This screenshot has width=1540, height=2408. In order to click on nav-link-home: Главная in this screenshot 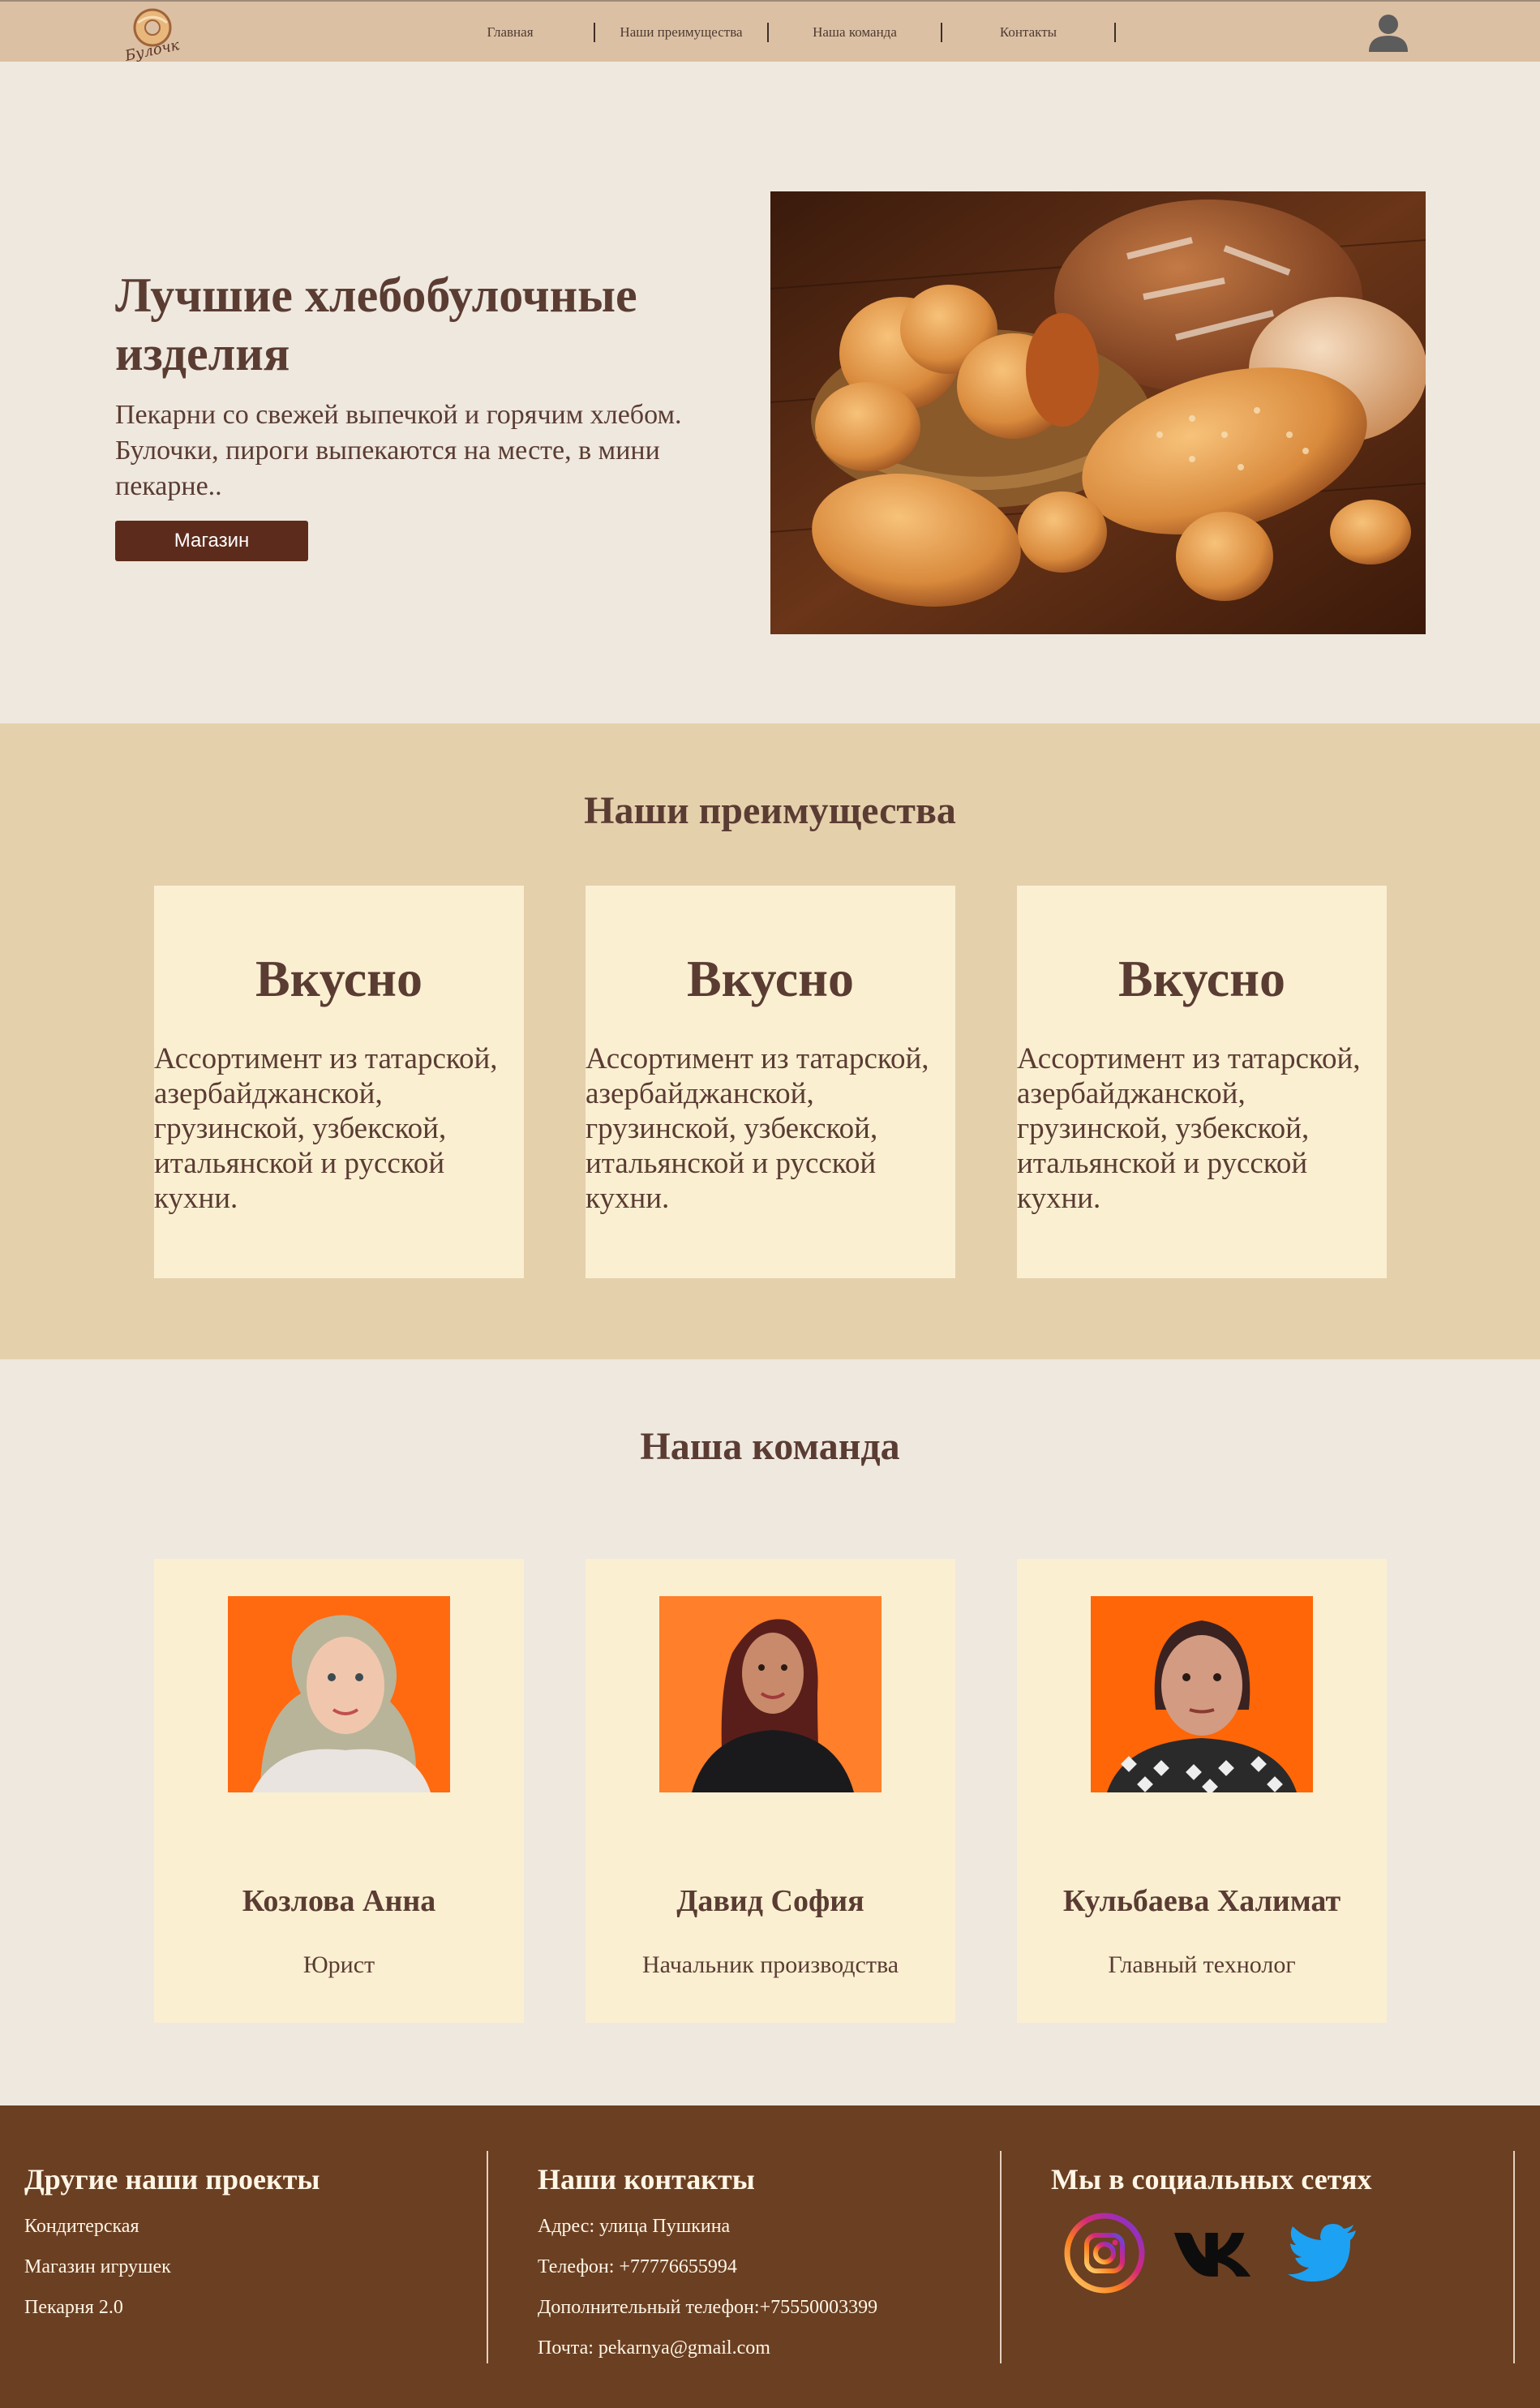, I will do `click(511, 32)`.